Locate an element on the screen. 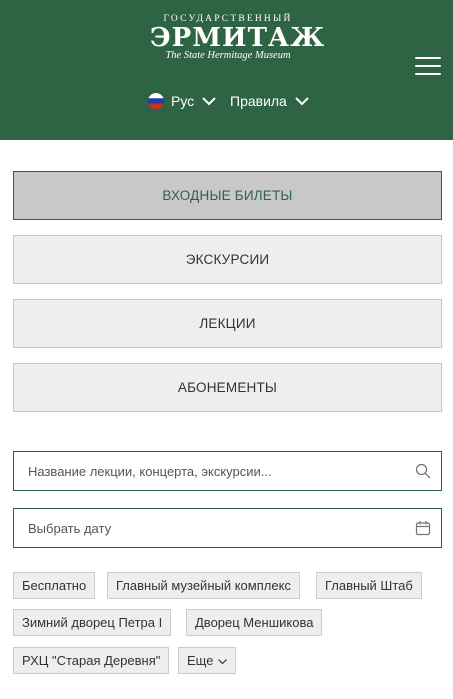  russia-flag-icon is located at coordinates (156, 101).